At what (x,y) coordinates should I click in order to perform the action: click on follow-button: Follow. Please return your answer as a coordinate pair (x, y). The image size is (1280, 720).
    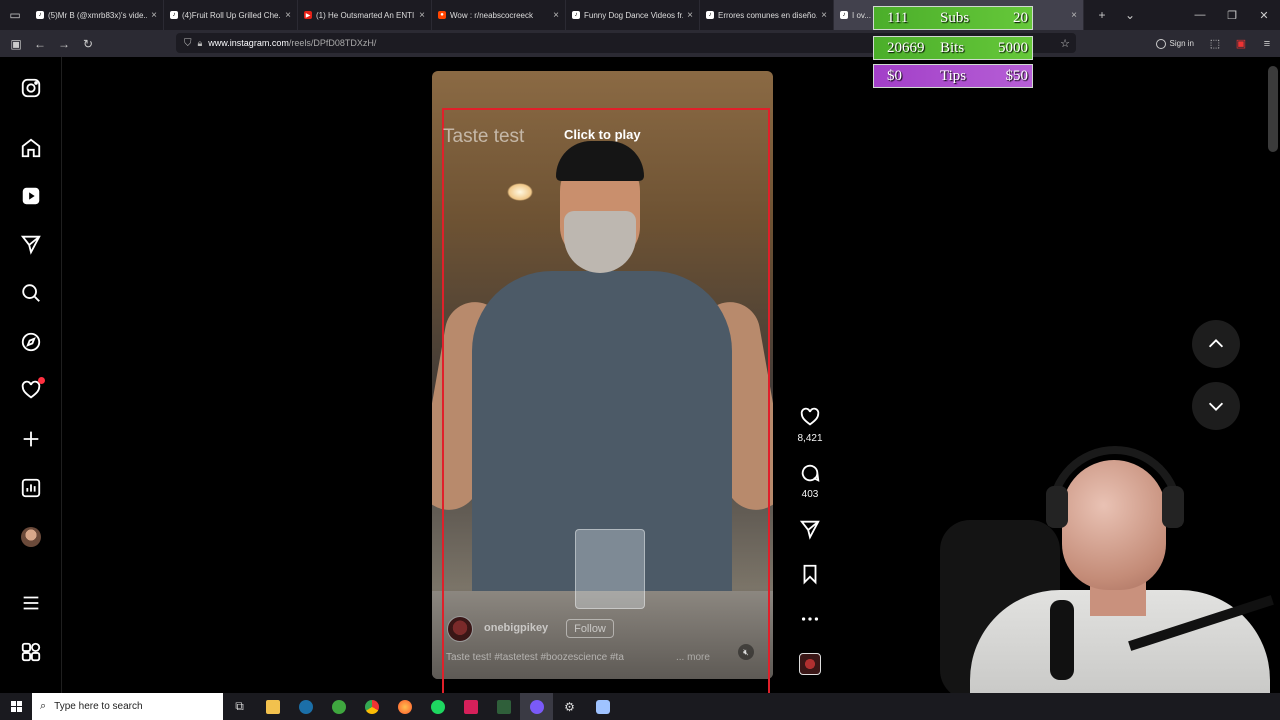
    Looking at the image, I should click on (590, 628).